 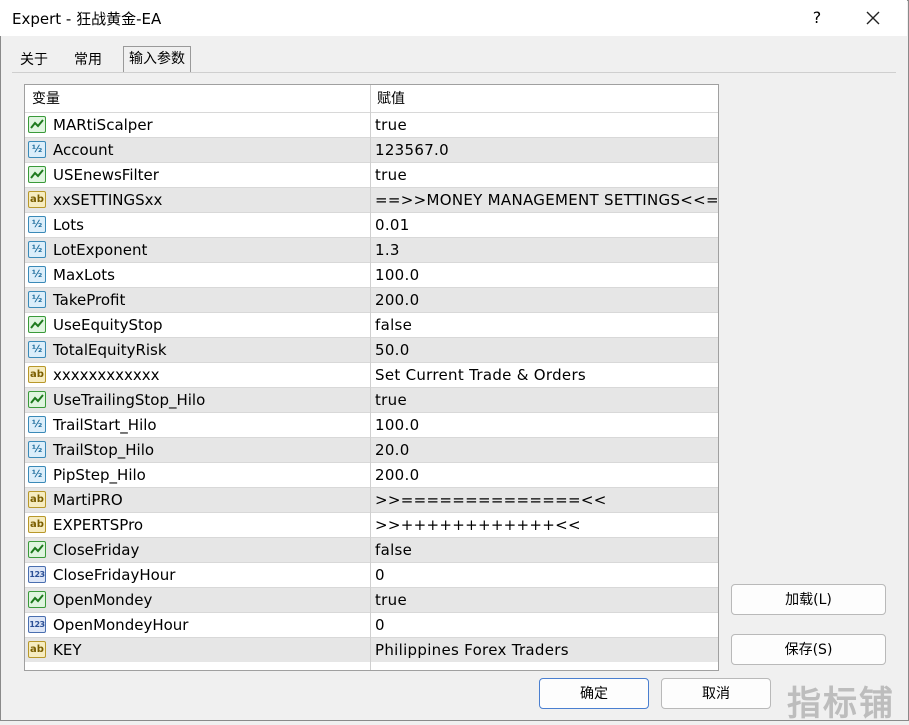 I want to click on table-row: UseTrailingStop_Hilo true, so click(x=371, y=399).